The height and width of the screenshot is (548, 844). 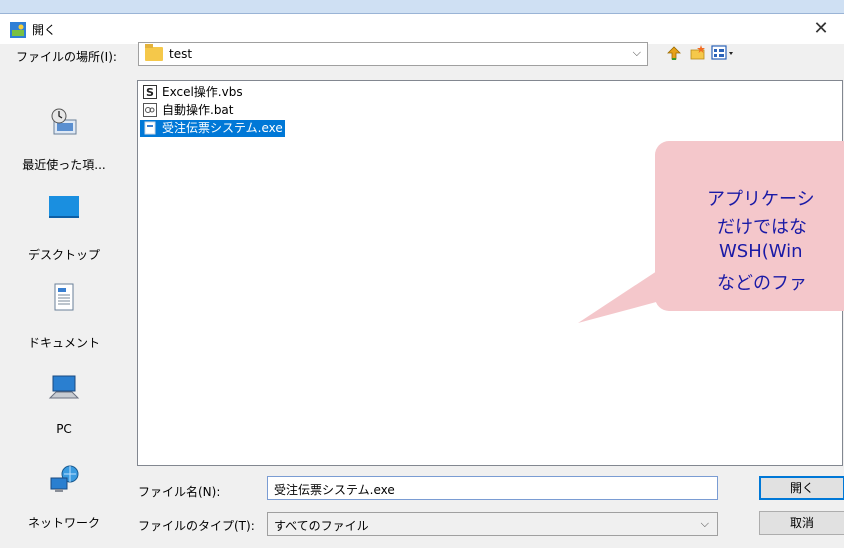 What do you see at coordinates (762, 227) in the screenshot?
I see `callout-line: だけではな` at bounding box center [762, 227].